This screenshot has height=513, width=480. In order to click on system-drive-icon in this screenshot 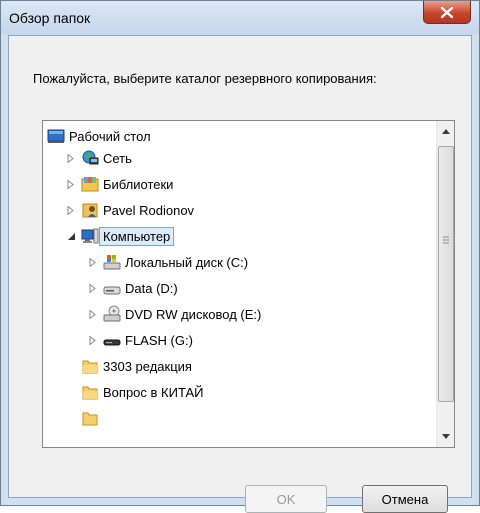, I will do `click(112, 262)`.